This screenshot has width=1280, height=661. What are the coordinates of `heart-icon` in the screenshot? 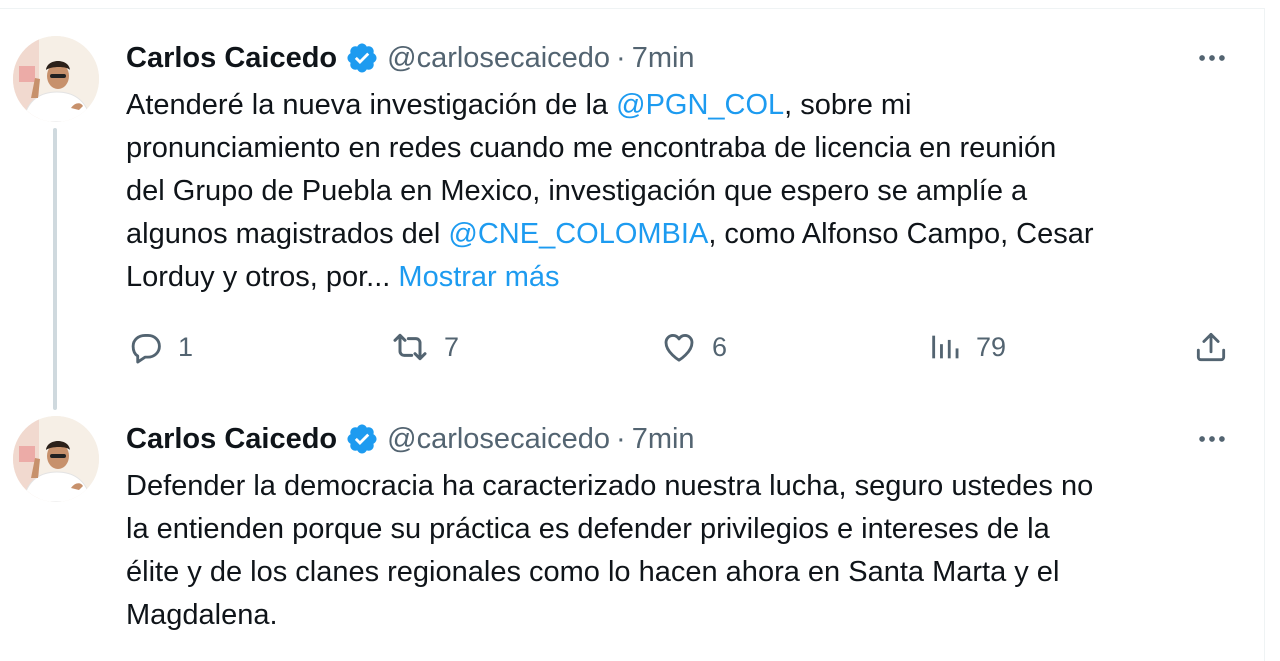 It's located at (679, 348).